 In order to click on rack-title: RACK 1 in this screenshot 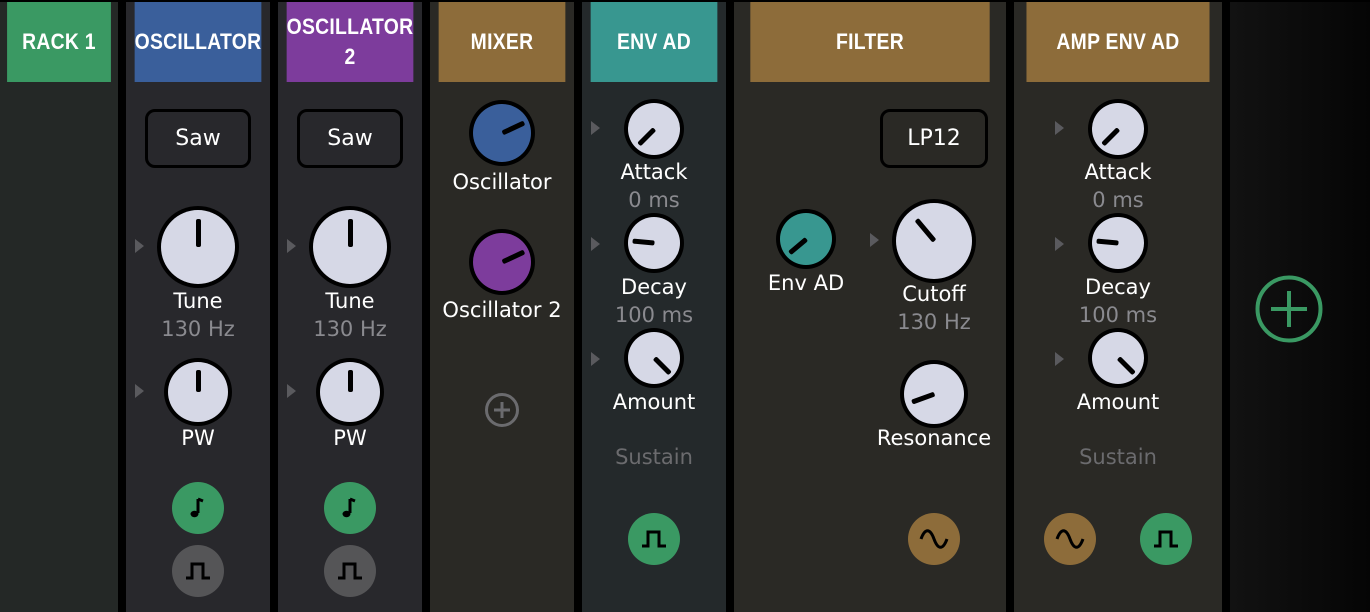, I will do `click(59, 42)`.